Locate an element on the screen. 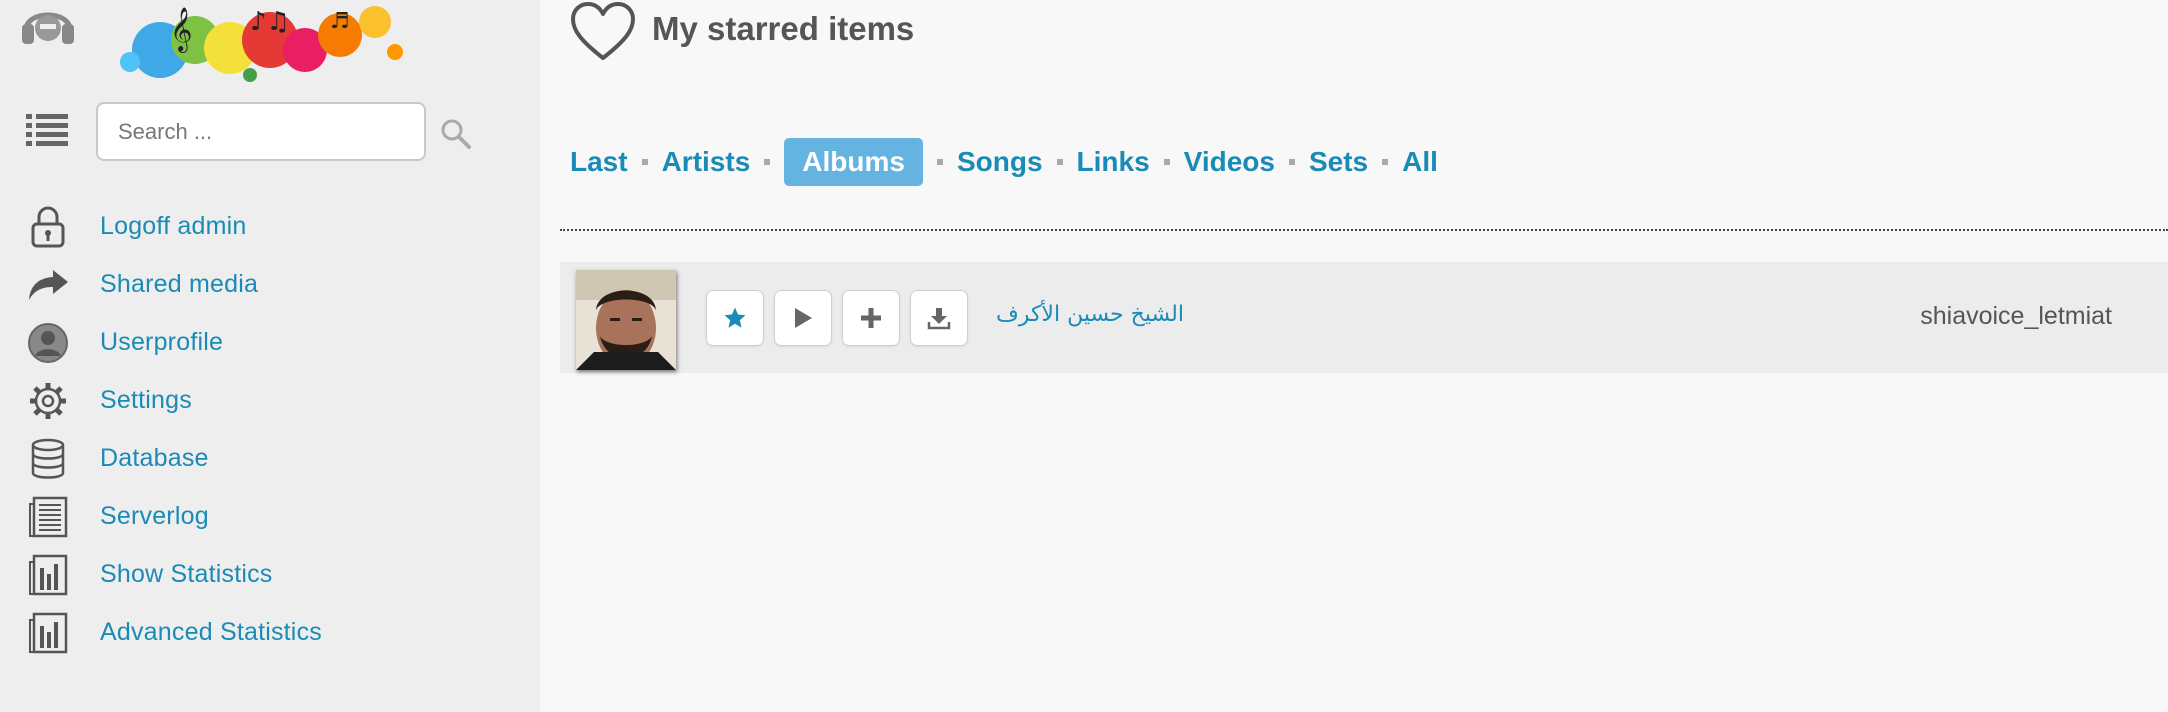 Image resolution: width=2168 pixels, height=712 pixels. sidebar-item-show-statistics: Show Statistics is located at coordinates (270, 574).